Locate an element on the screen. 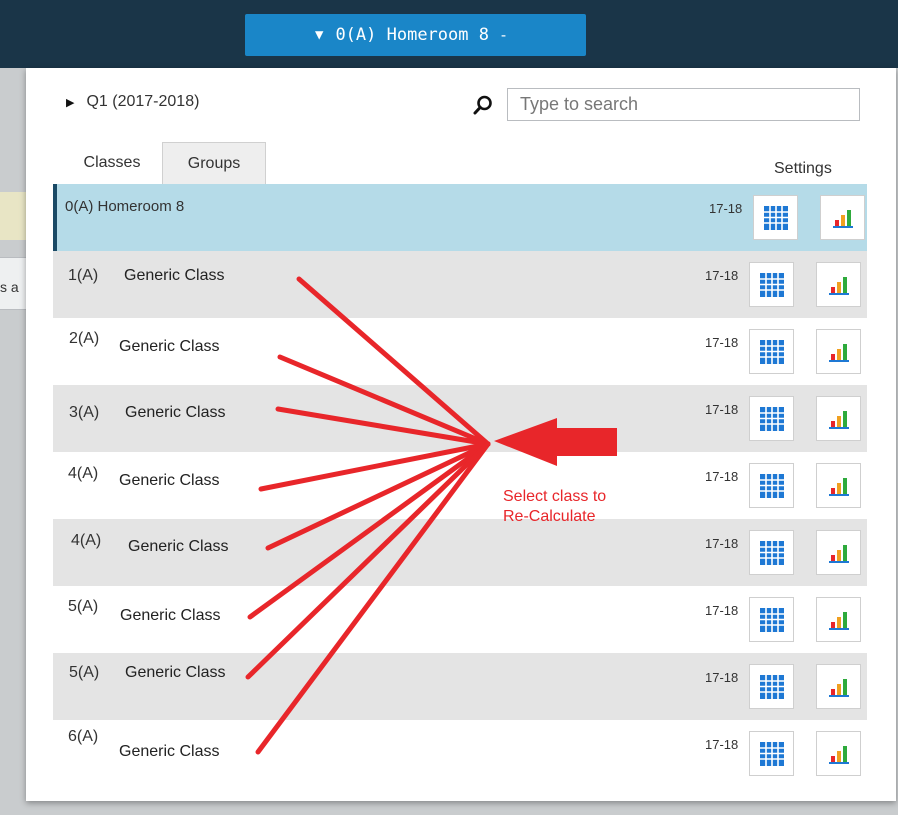 The height and width of the screenshot is (815, 898). tab-classes: Classes is located at coordinates (112, 163).